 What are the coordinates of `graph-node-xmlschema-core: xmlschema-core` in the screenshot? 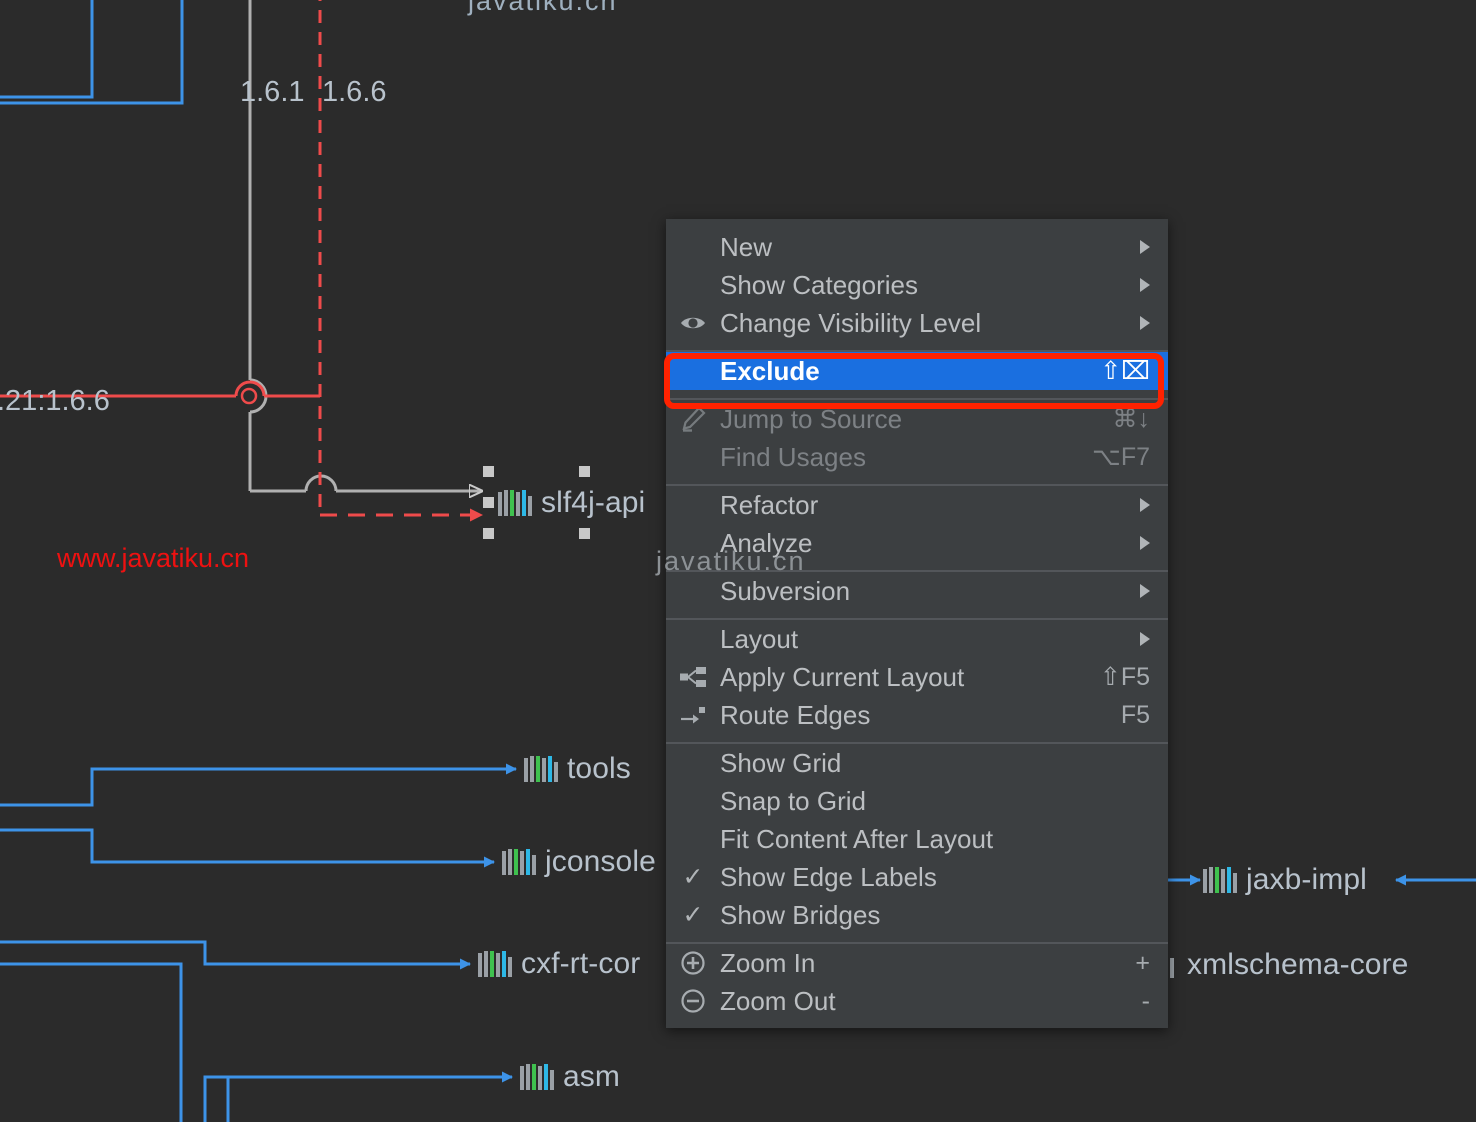 It's located at (1286, 965).